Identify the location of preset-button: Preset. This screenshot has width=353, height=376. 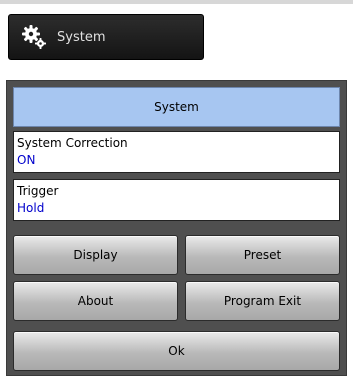
(262, 255).